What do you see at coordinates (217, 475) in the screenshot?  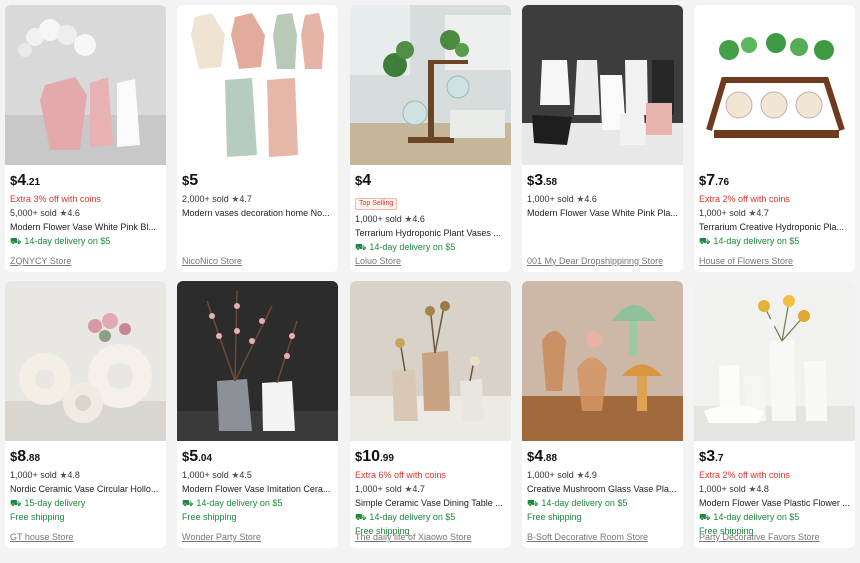 I see `sold-rating: 1,000+ sold ★4.5` at bounding box center [217, 475].